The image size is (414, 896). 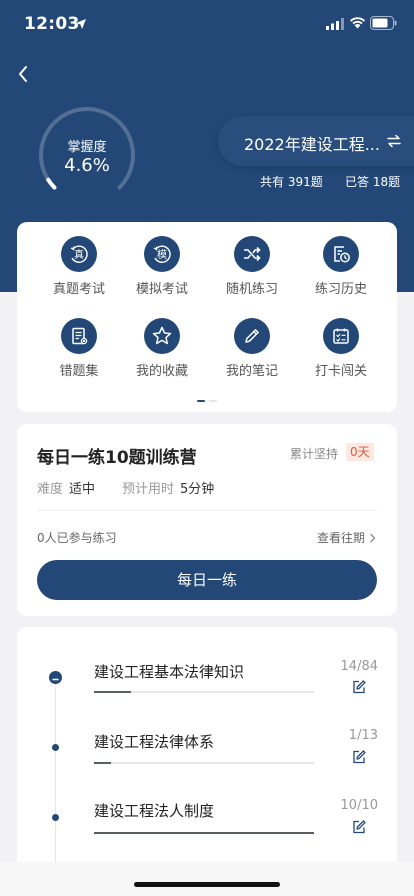 I want to click on grid-label: 我的收藏, so click(x=161, y=371).